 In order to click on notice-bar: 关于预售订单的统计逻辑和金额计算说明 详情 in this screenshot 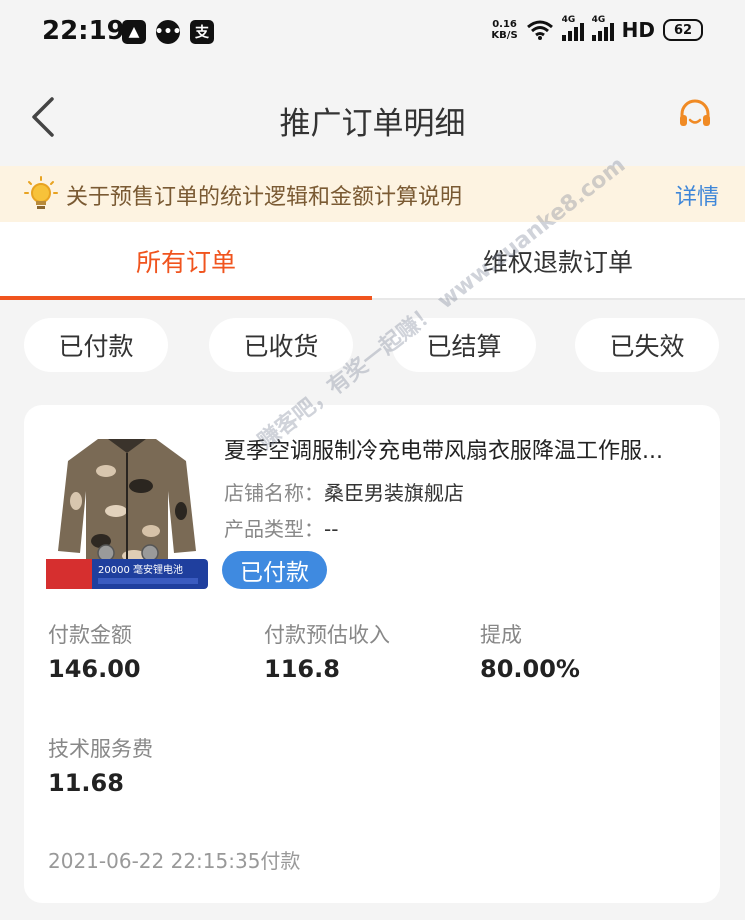, I will do `click(372, 194)`.